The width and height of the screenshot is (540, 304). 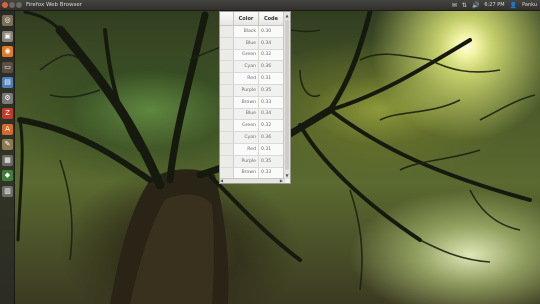 I want to click on terminal-icon: ▭, so click(x=7, y=67).